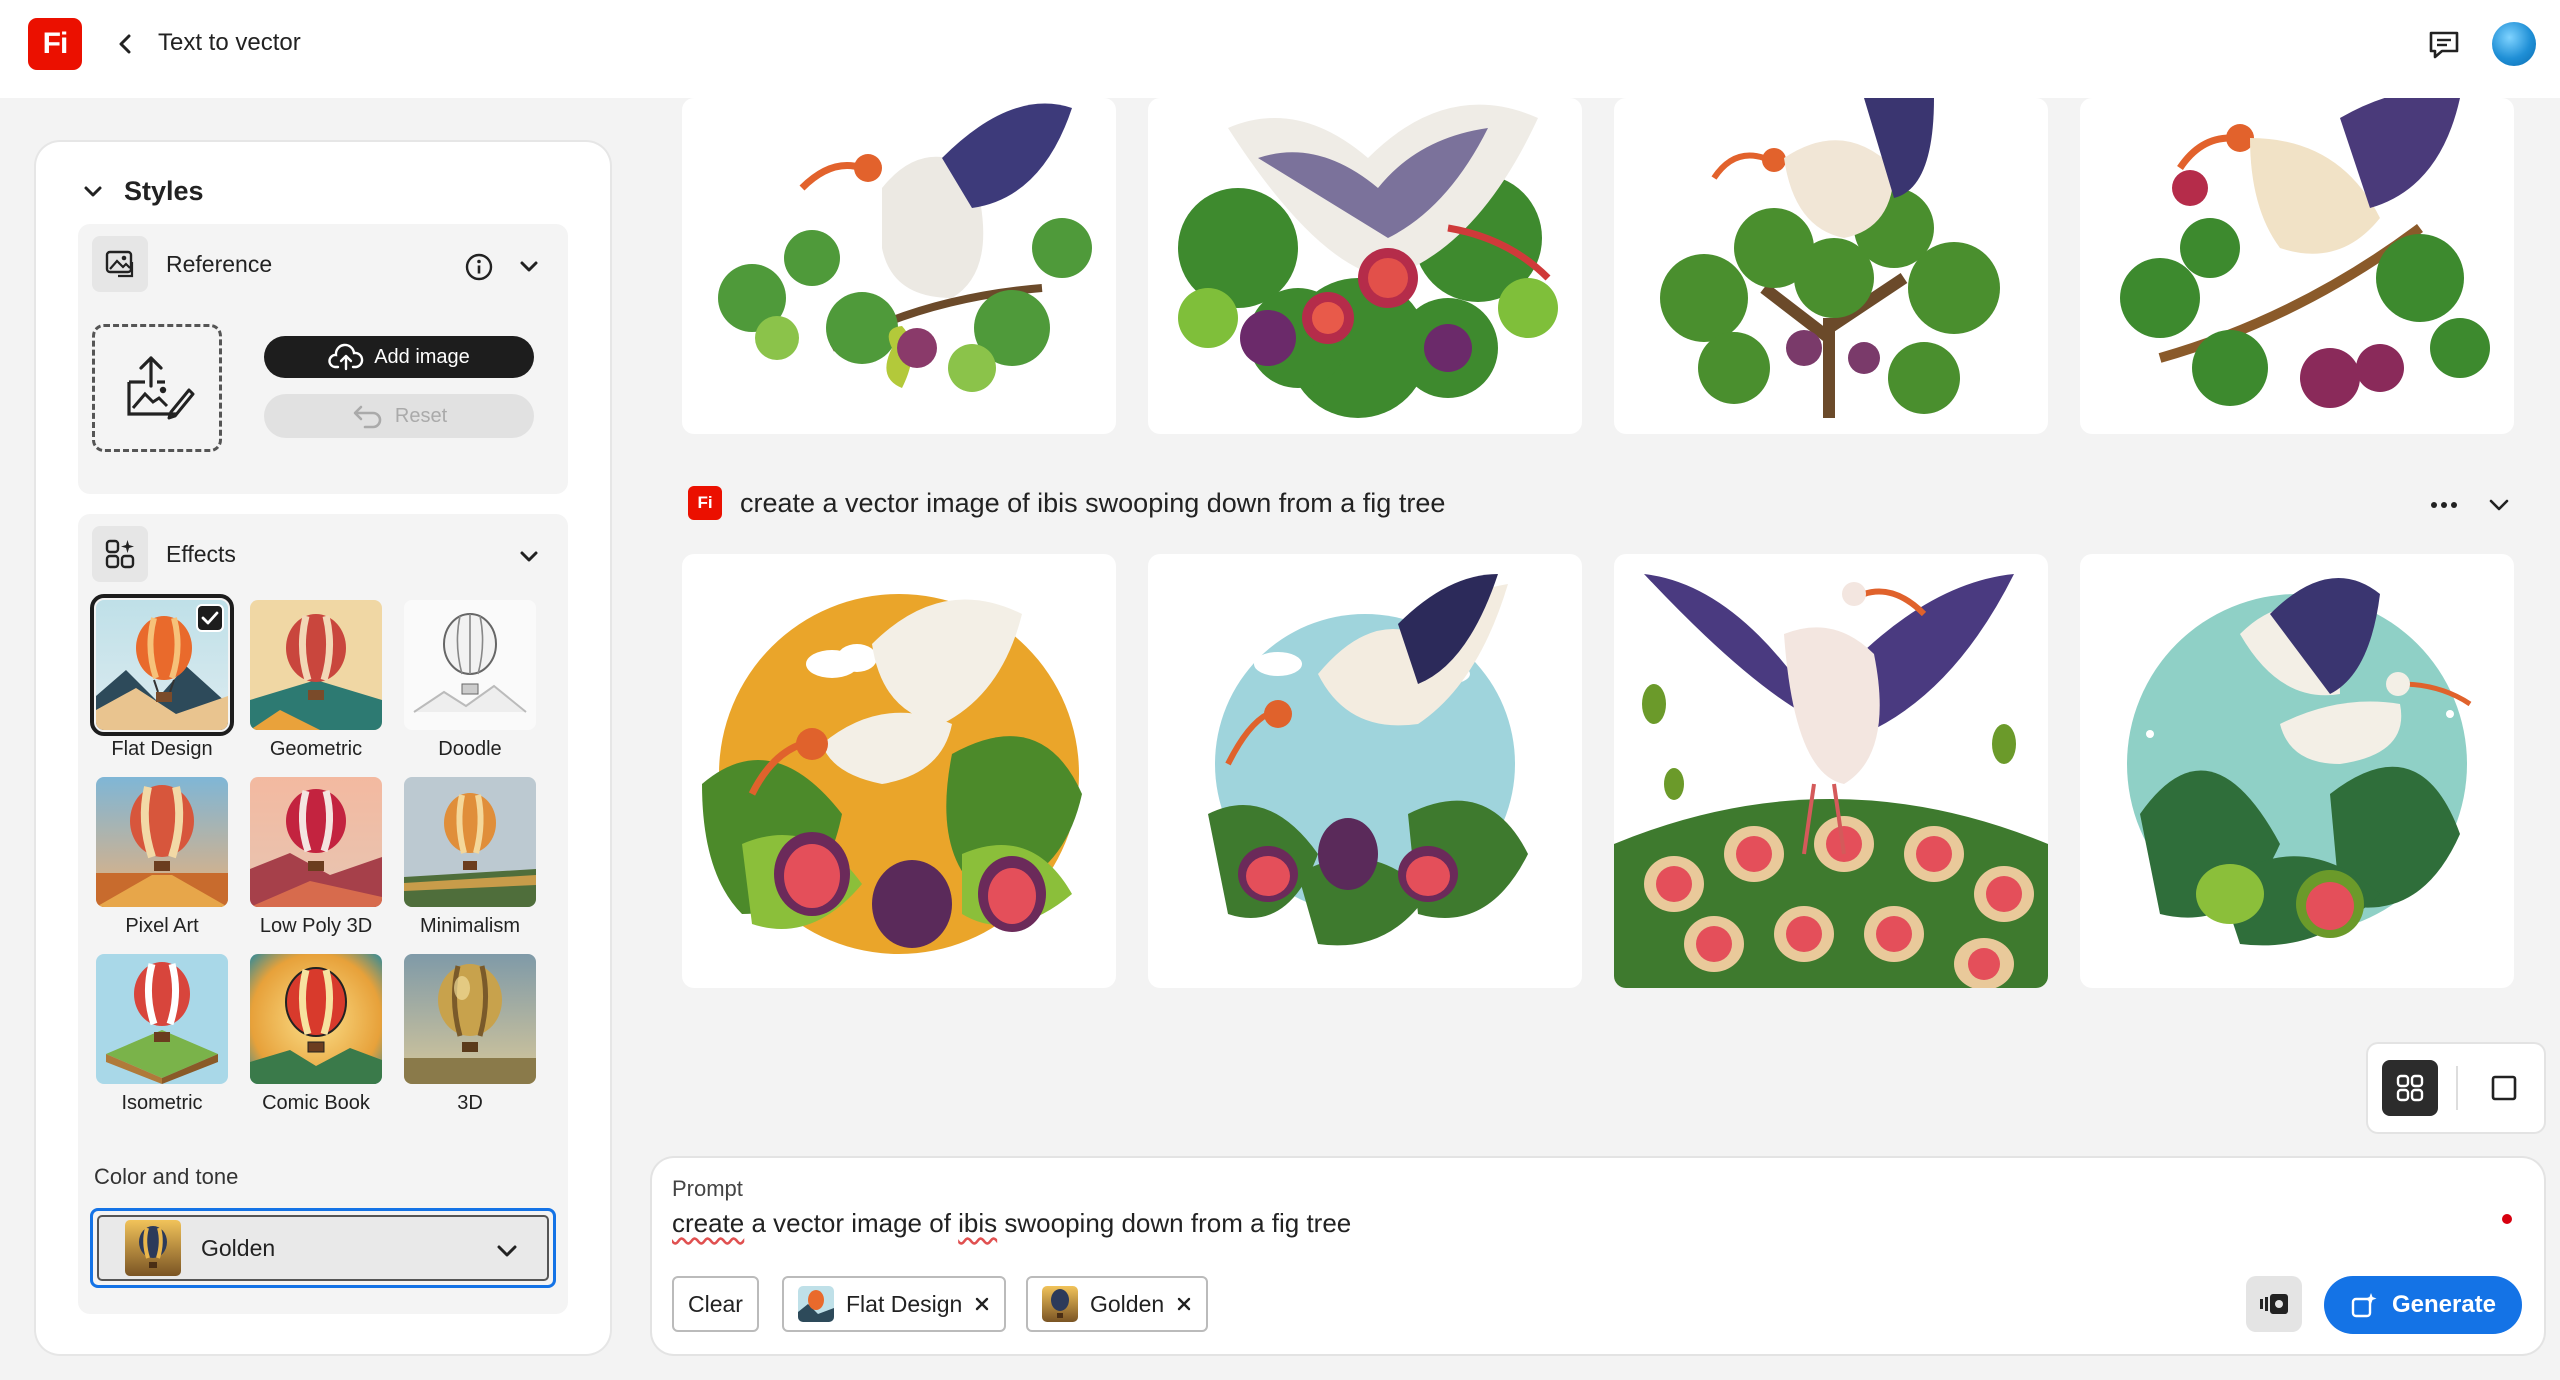 The image size is (2560, 1380). Describe the element at coordinates (421, 415) in the screenshot. I see `reset-label: Reset` at that location.